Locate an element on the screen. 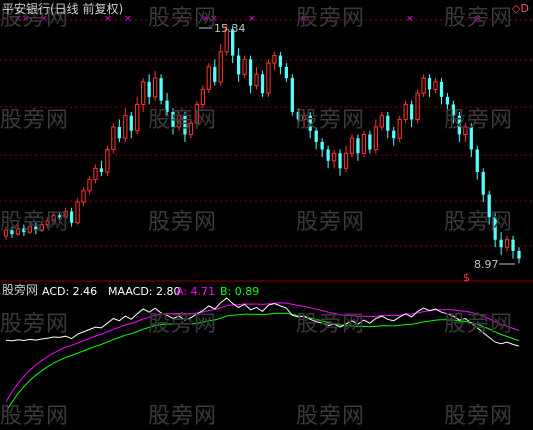 The width and height of the screenshot is (533, 430). top-right-markers: ◇D is located at coordinates (520, 8).